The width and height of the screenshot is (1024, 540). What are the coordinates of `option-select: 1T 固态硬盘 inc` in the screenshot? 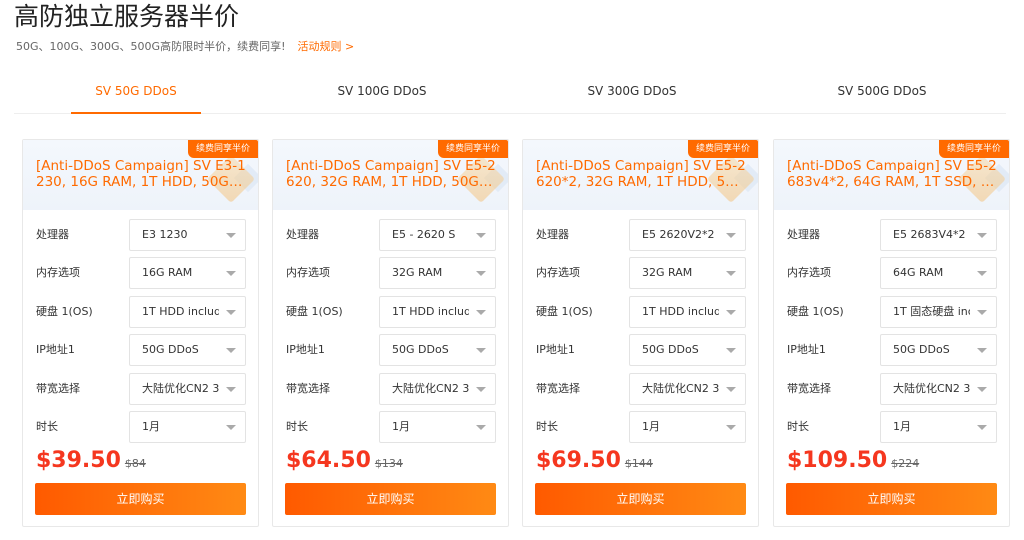 It's located at (938, 312).